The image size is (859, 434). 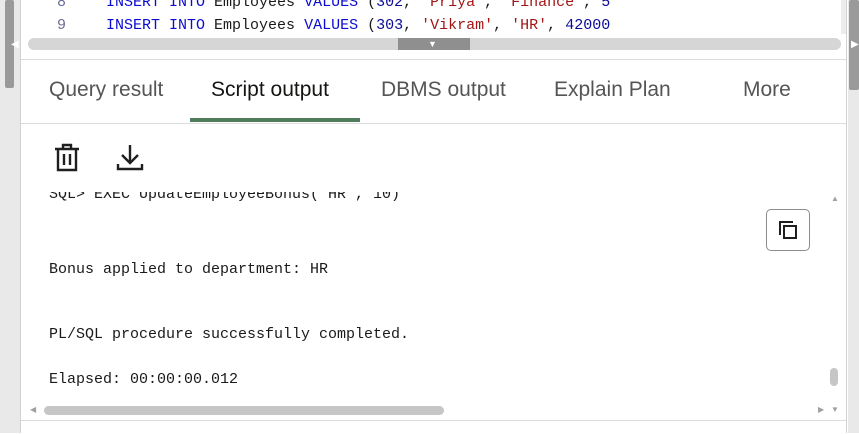 I want to click on string-literal: 'Vikram', so click(x=457, y=25).